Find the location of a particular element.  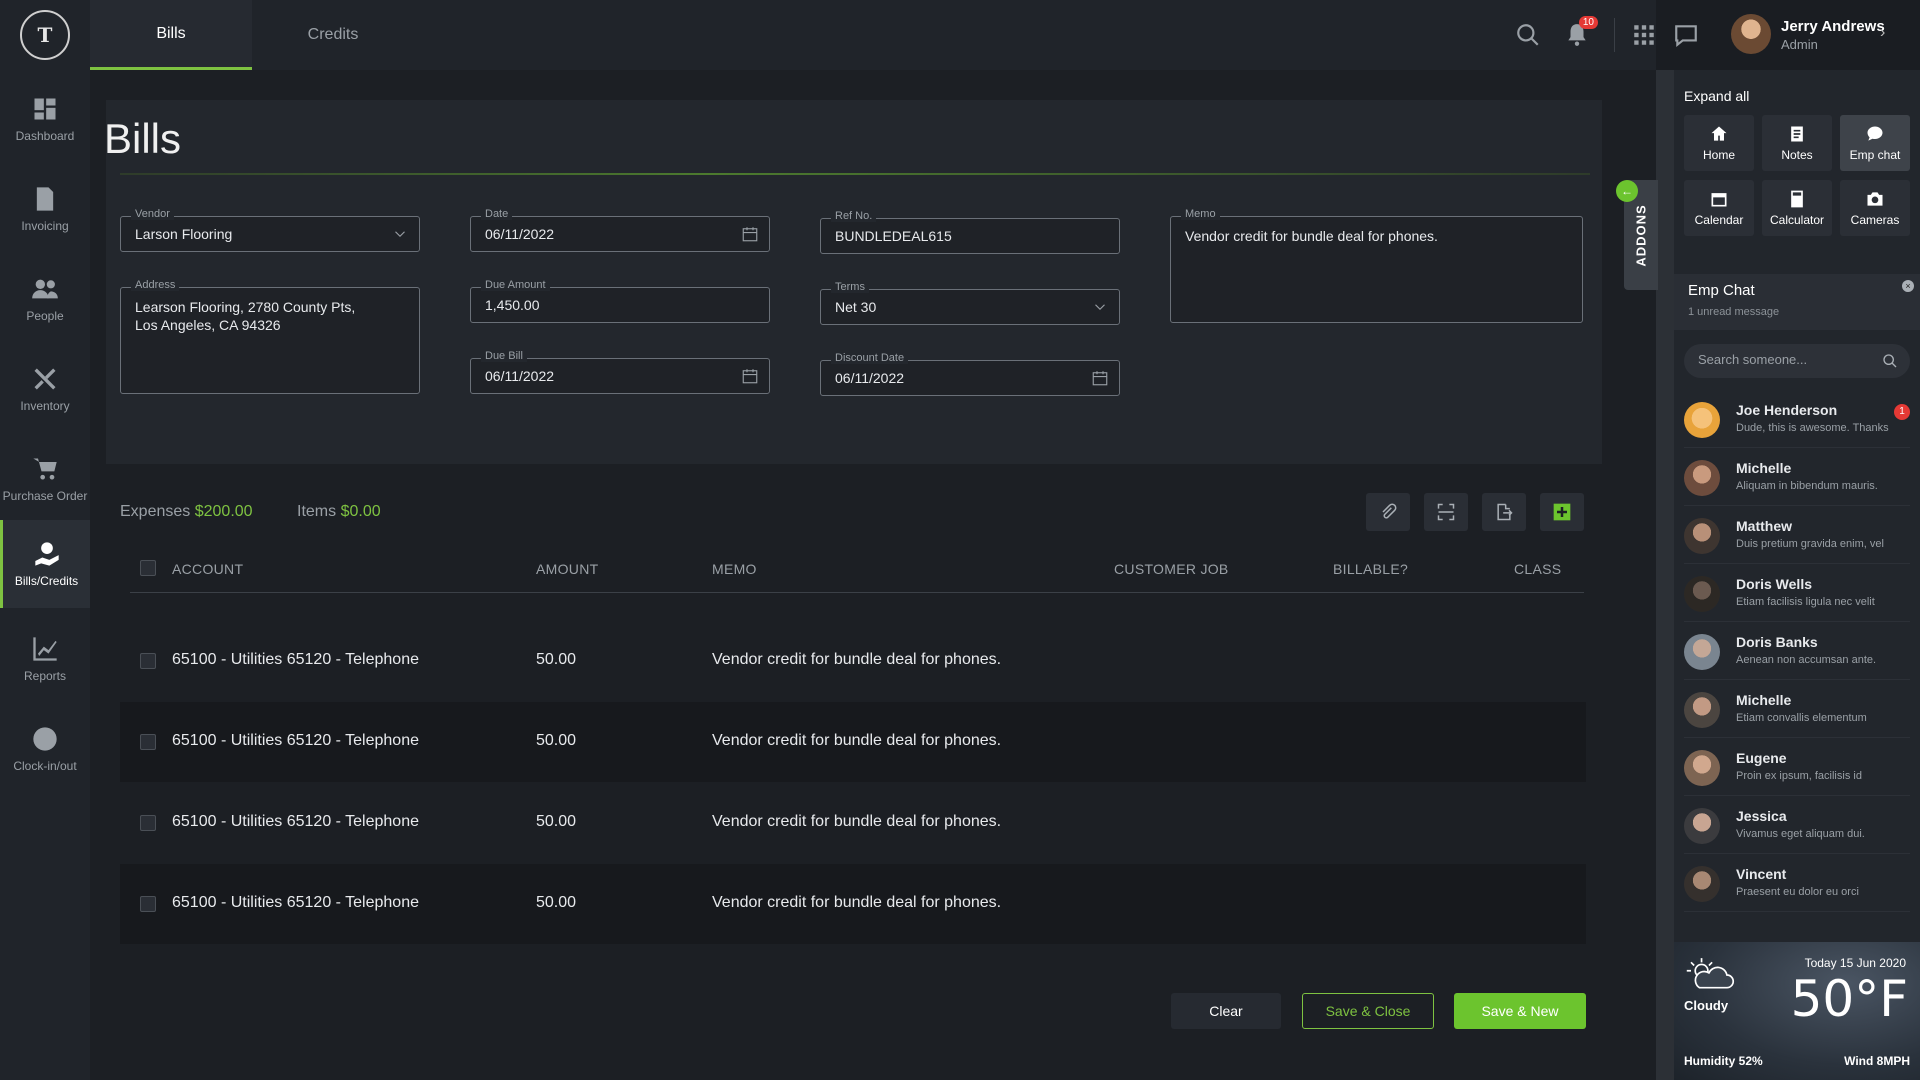

col-class: CLASS is located at coordinates (1537, 569).